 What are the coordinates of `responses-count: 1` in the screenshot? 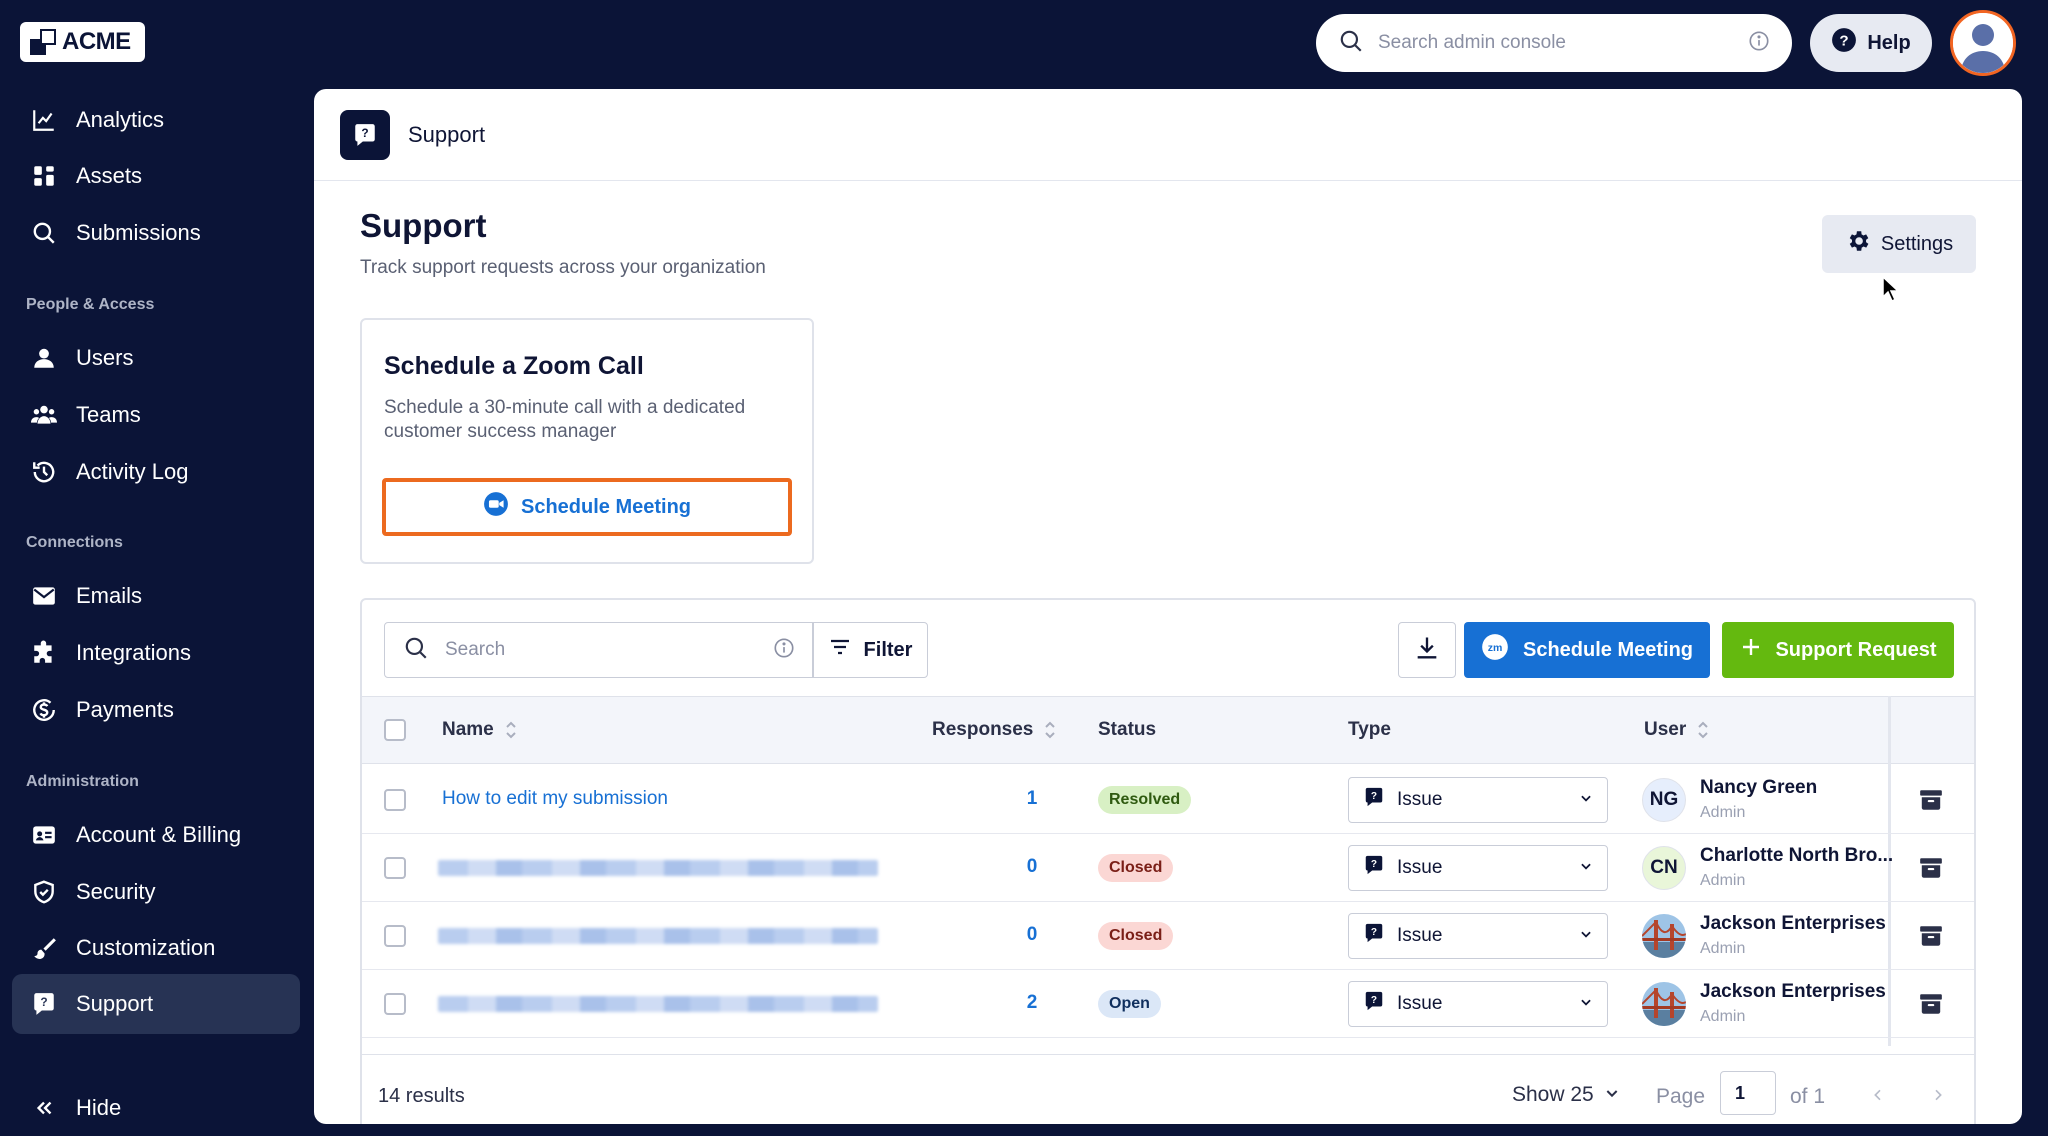 It's located at (1032, 799).